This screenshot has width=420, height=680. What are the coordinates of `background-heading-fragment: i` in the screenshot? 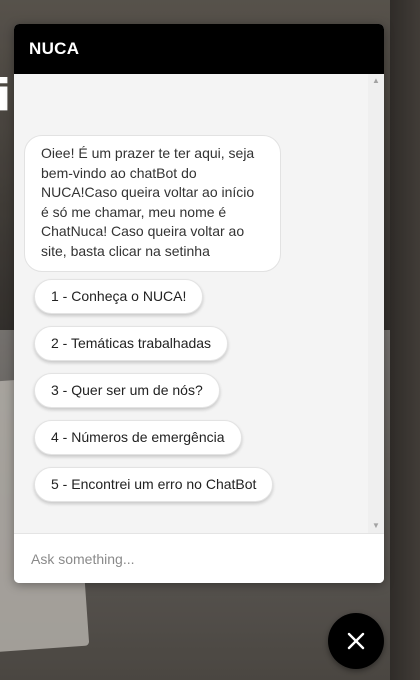 It's located at (6, 95).